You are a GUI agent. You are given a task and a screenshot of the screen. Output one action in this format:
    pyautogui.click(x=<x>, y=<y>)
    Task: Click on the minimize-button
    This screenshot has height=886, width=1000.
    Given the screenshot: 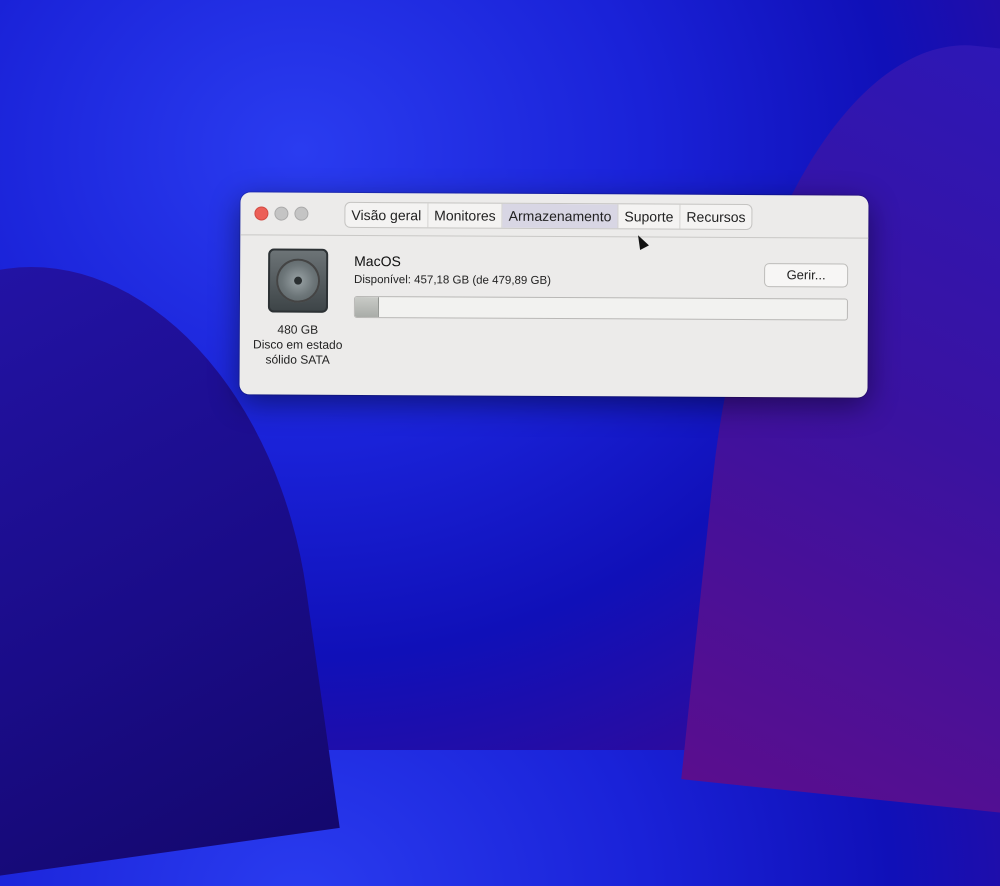 What is the action you would take?
    pyautogui.click(x=281, y=213)
    